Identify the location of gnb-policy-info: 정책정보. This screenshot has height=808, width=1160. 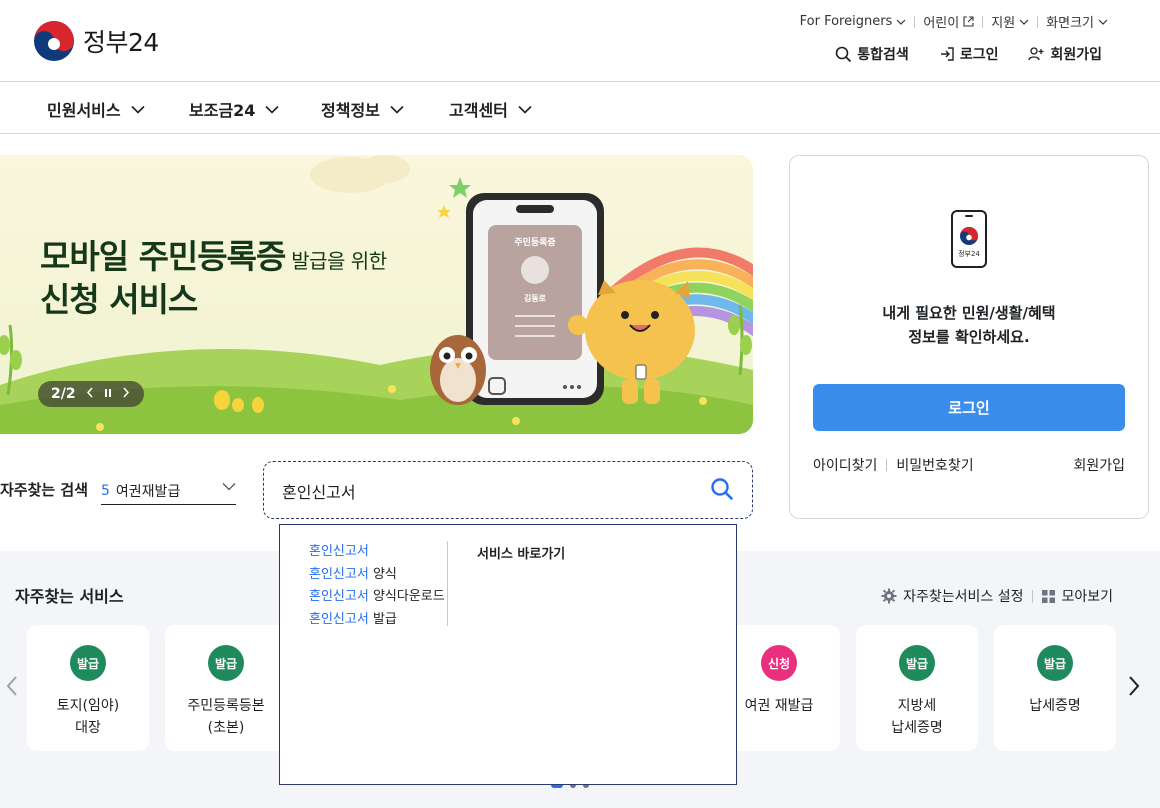
(362, 109).